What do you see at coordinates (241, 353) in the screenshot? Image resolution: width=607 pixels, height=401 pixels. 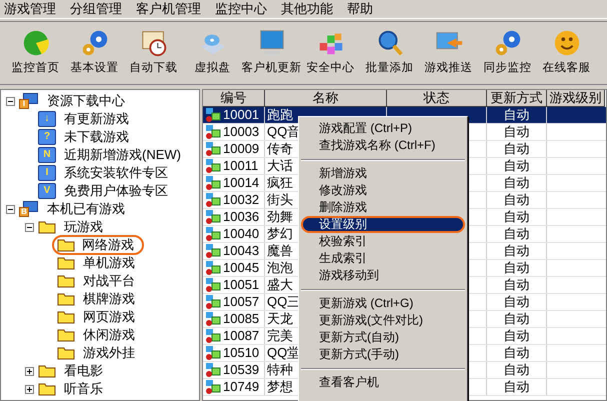 I see `table-cell: 10510` at bounding box center [241, 353].